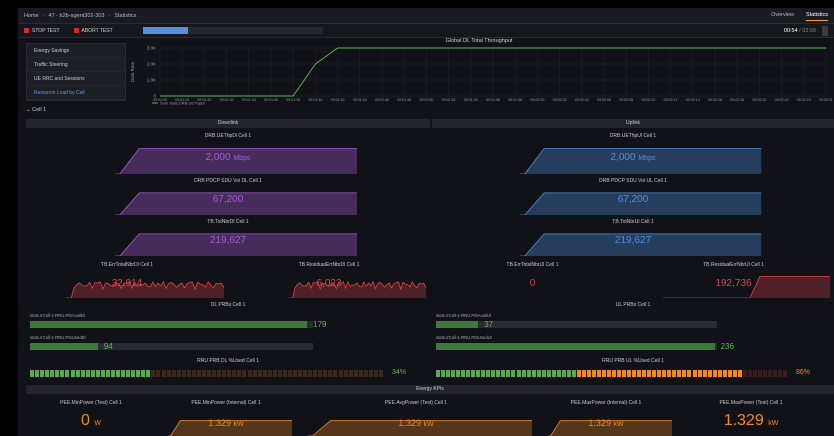  I want to click on downlink-err-title: TB.ErrTotalNbrDl Cell 1, so click(127, 265).